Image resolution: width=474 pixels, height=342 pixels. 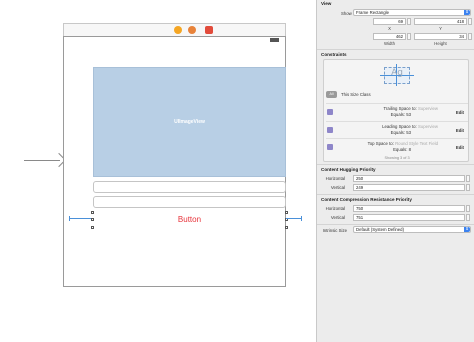 I want to click on x-stepper, so click(x=409, y=21).